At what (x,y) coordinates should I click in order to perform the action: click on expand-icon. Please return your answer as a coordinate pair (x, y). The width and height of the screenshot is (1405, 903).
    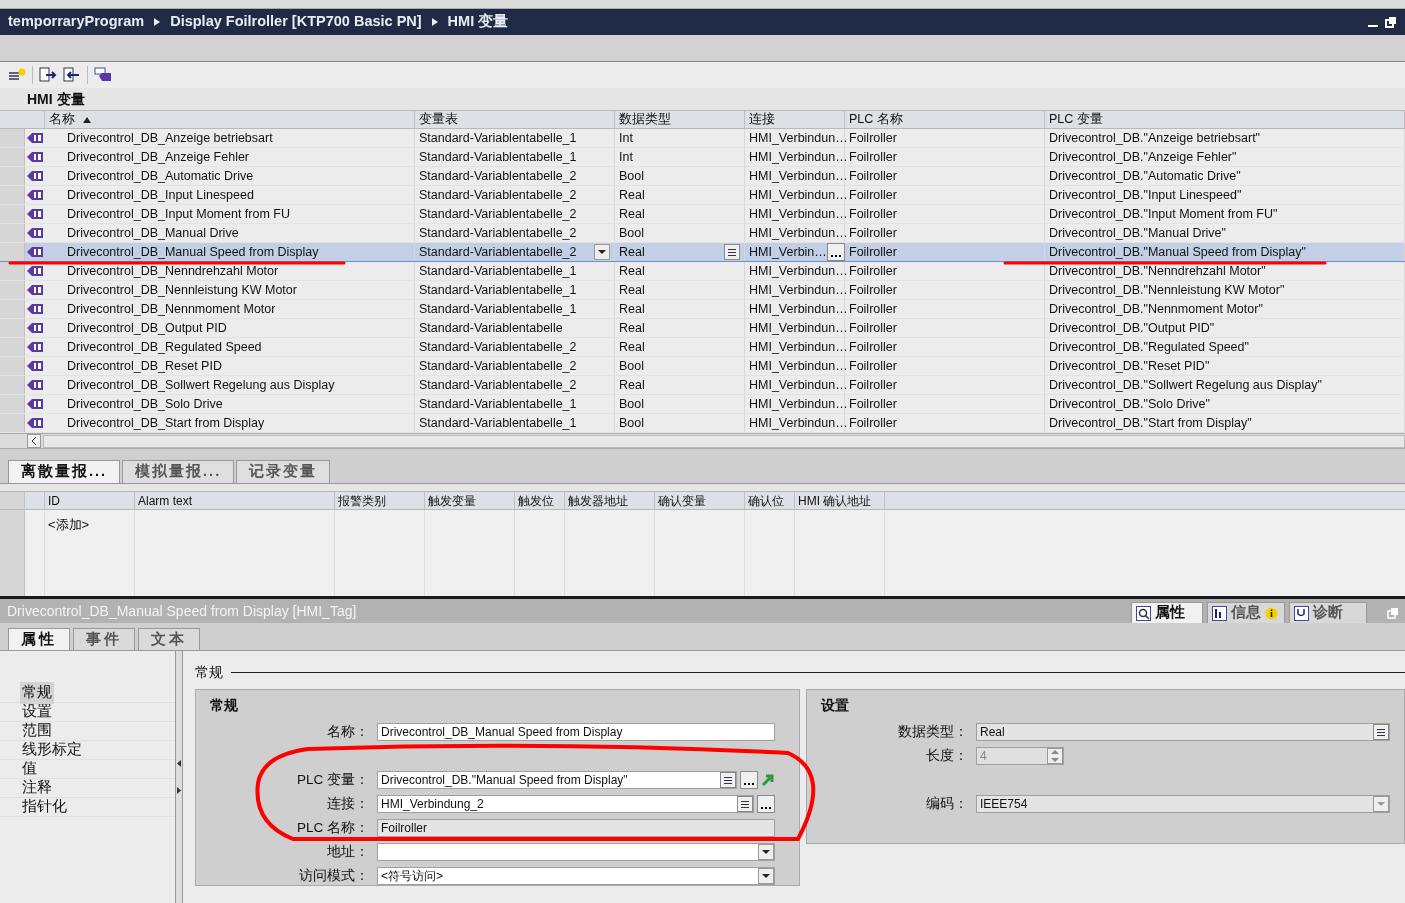
    Looking at the image, I should click on (179, 790).